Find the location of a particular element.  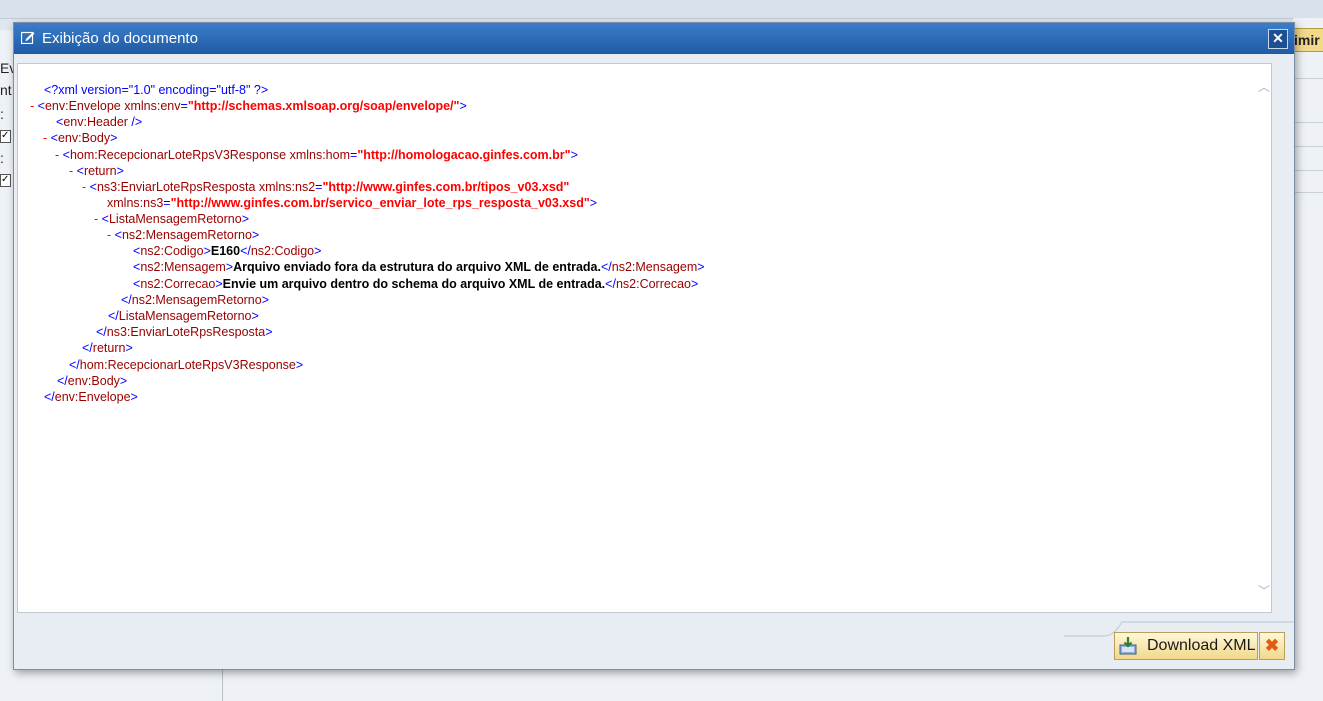

scroll-up-icon: ︿ is located at coordinates (1264, 87).